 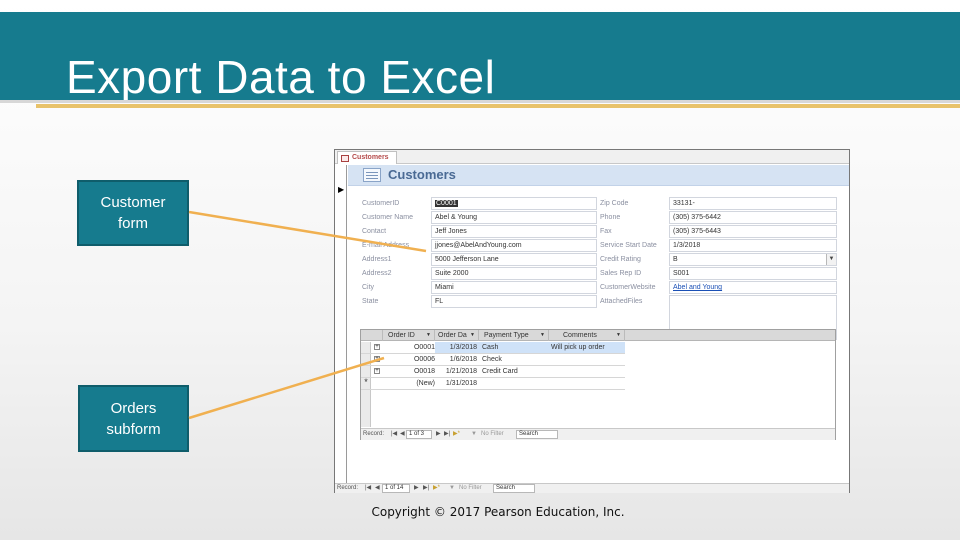 What do you see at coordinates (370, 301) in the screenshot?
I see `field-label: State` at bounding box center [370, 301].